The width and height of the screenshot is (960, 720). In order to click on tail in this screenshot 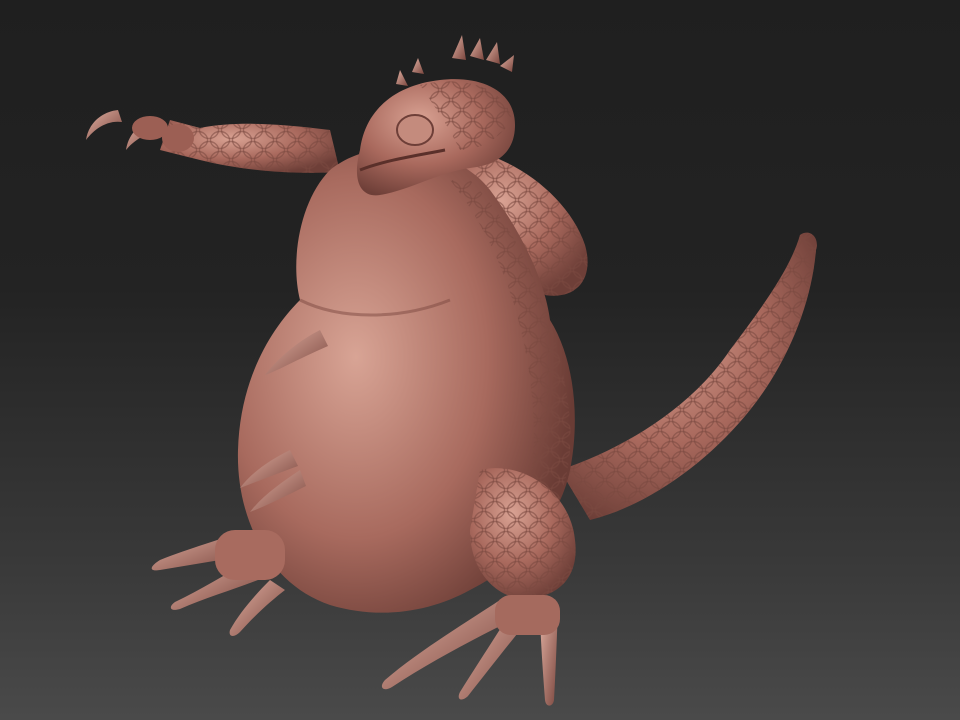, I will do `click(688, 376)`.